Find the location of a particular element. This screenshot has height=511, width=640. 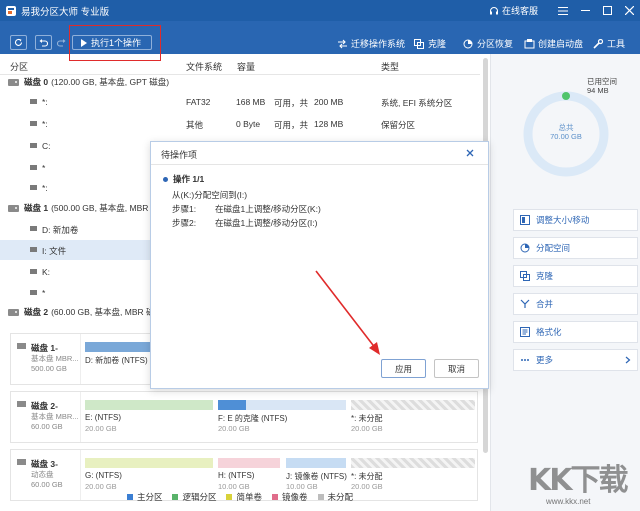

resize-icon is located at coordinates (525, 220).